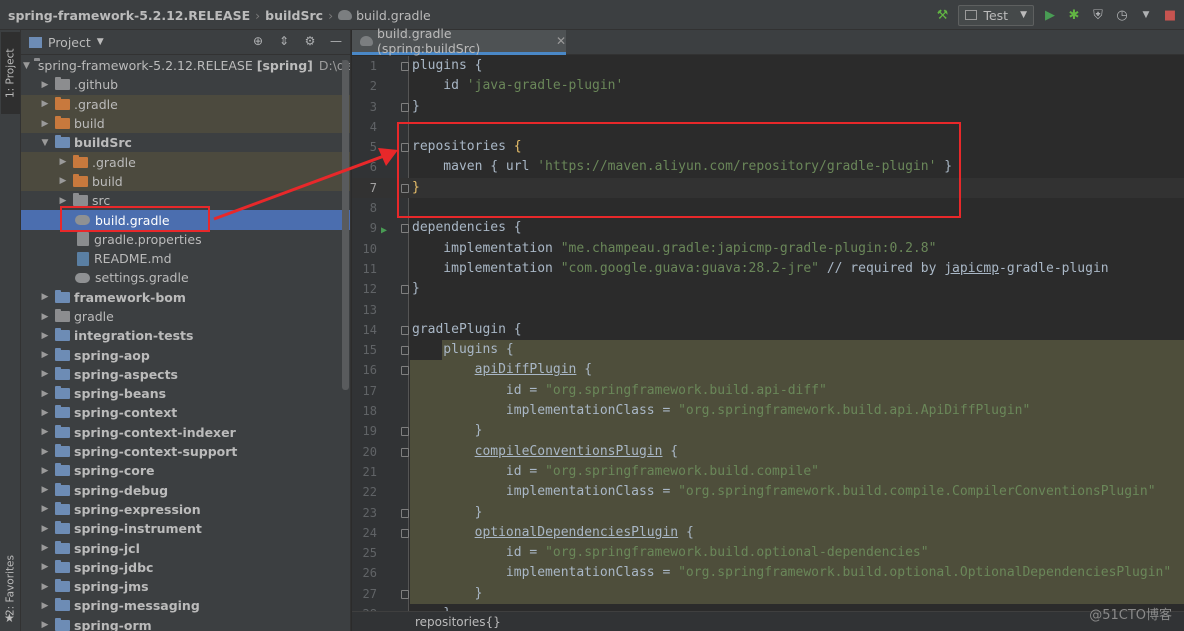 The height and width of the screenshot is (631, 1184). What do you see at coordinates (185, 509) in the screenshot?
I see `tree-item-module: ▶ spring-expression` at bounding box center [185, 509].